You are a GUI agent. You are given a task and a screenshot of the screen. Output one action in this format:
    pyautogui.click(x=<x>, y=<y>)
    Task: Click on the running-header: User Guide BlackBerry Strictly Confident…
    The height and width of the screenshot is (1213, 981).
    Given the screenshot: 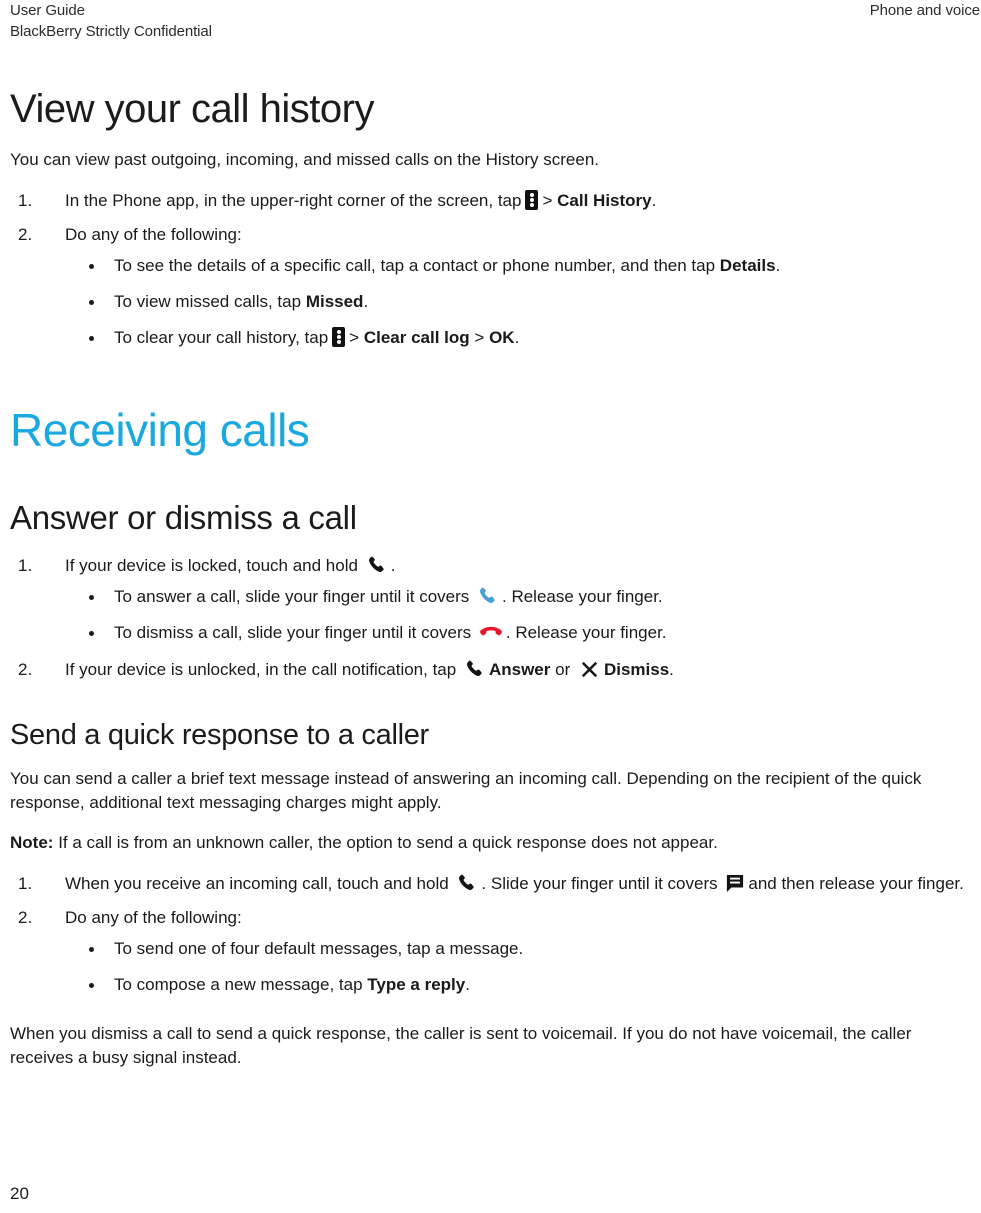 What is the action you would take?
    pyautogui.click(x=490, y=23)
    